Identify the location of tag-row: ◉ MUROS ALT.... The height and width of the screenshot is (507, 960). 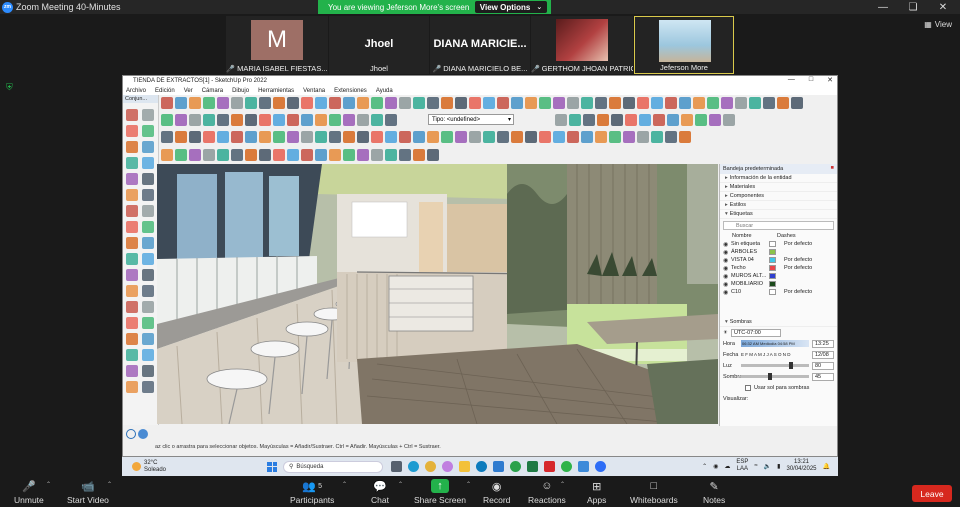
(778, 276).